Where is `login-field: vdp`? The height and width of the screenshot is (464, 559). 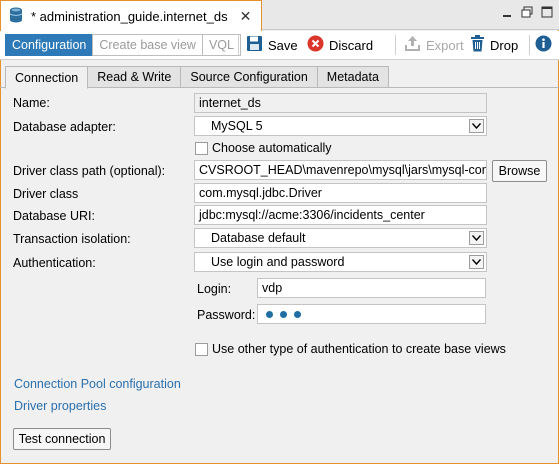 login-field: vdp is located at coordinates (371, 288).